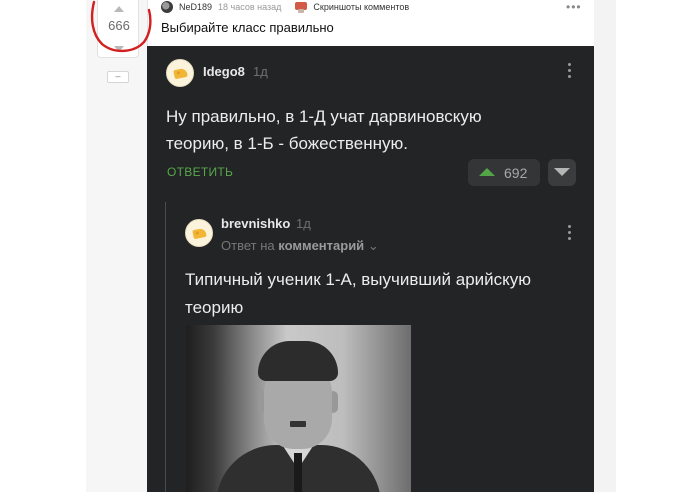 The height and width of the screenshot is (492, 700). Describe the element at coordinates (119, 25) in the screenshot. I see `rating-value: 666` at that location.